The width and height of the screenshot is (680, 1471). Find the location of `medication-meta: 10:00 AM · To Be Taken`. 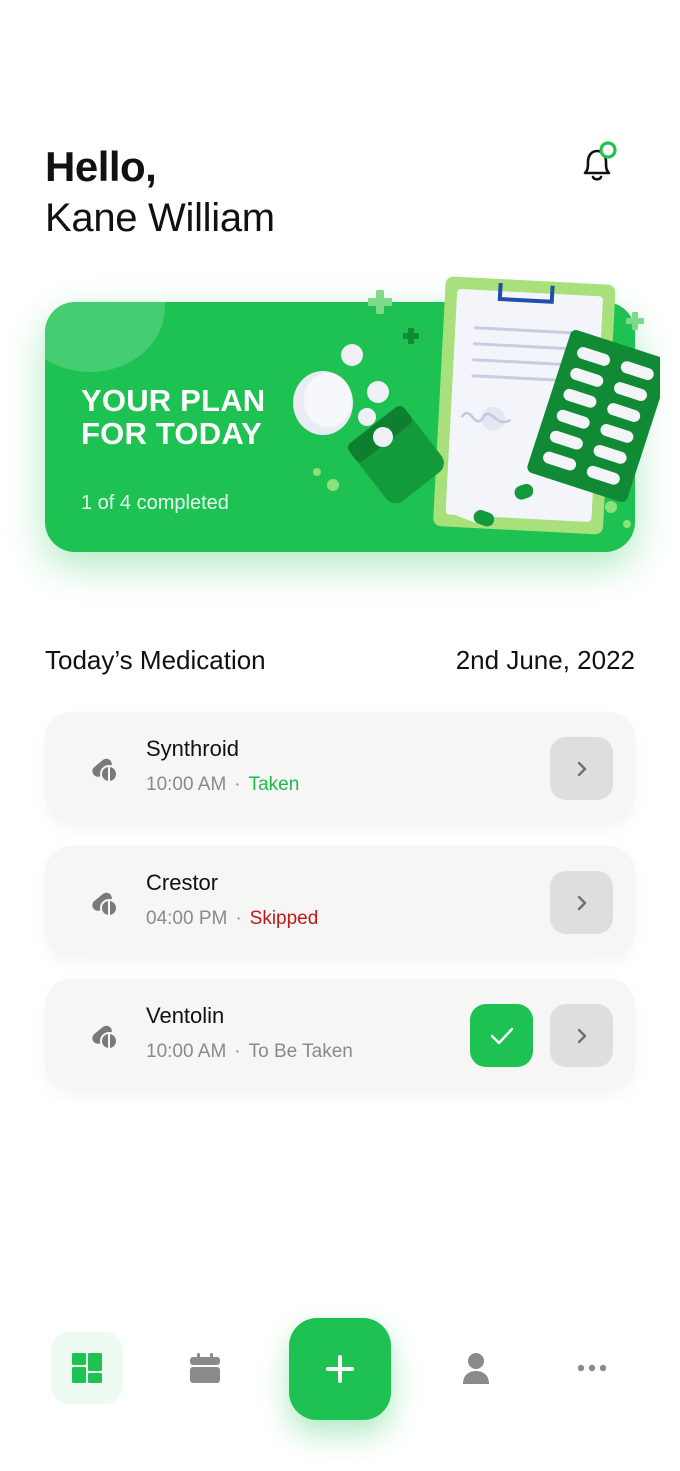

medication-meta: 10:00 AM · To Be Taken is located at coordinates (249, 1051).